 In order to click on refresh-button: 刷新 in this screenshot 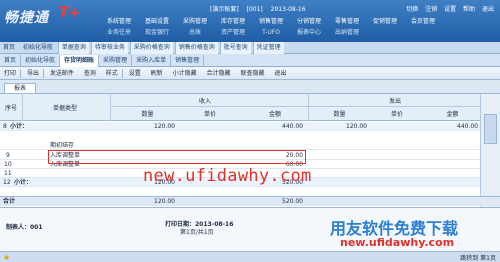, I will do `click(157, 73)`.